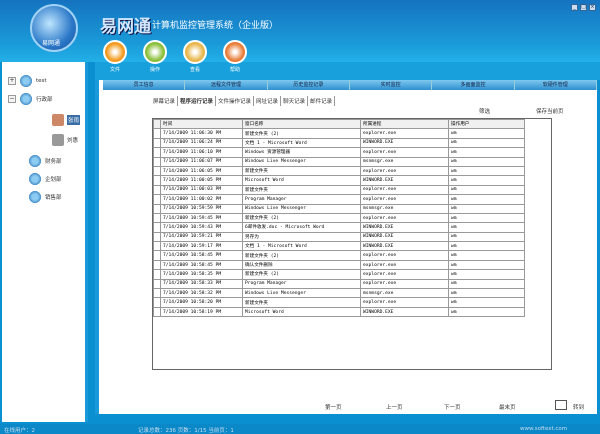  Describe the element at coordinates (391, 85) in the screenshot. I see `tab-3: 实时监控` at that location.